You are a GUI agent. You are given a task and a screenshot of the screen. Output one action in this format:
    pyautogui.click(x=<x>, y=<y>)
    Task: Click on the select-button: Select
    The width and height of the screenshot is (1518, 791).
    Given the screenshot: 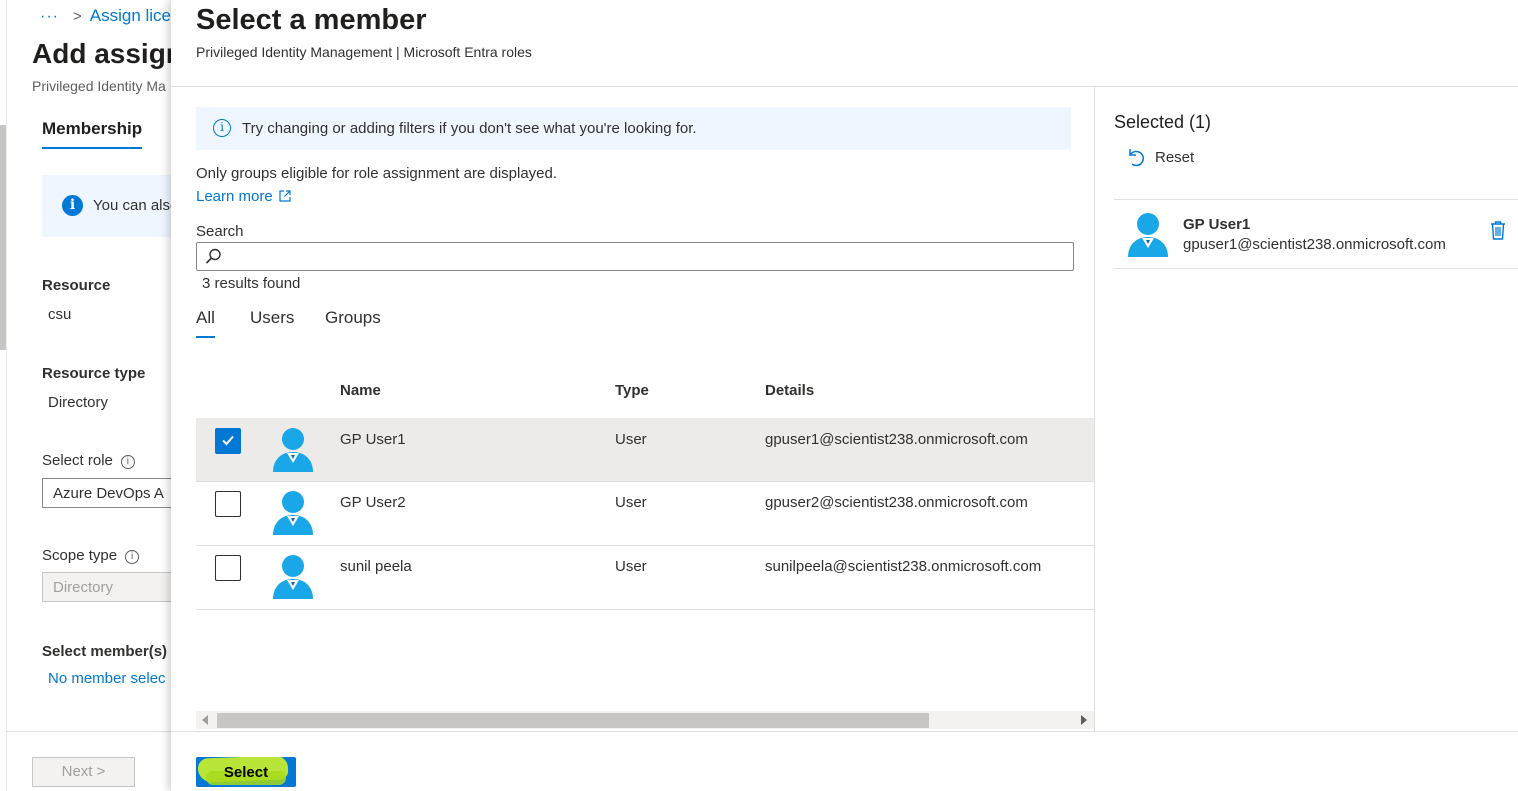 What is the action you would take?
    pyautogui.click(x=246, y=772)
    